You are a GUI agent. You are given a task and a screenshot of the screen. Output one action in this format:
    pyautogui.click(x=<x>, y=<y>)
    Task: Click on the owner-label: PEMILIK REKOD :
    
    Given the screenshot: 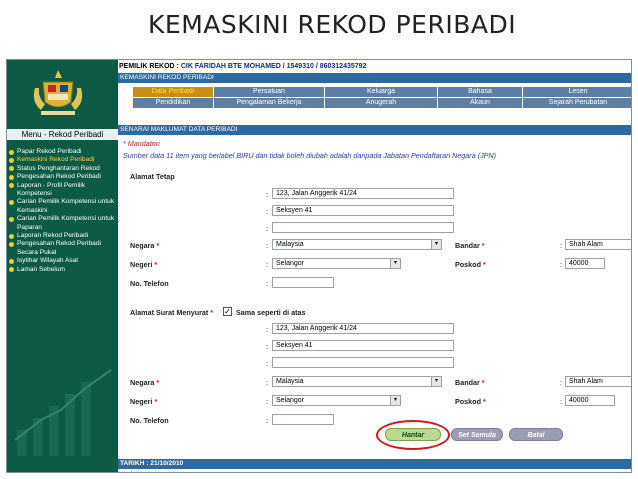 What is the action you would take?
    pyautogui.click(x=149, y=66)
    